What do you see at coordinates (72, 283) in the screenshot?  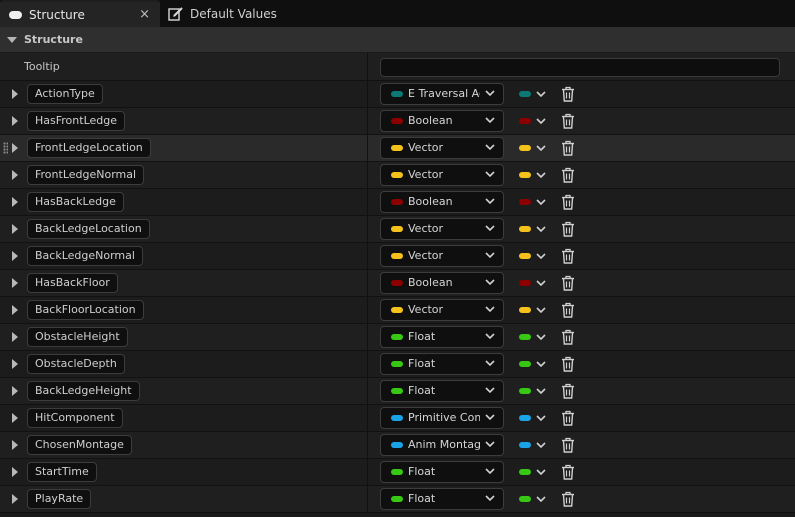 I see `variable-name-field: HasBackFloor` at bounding box center [72, 283].